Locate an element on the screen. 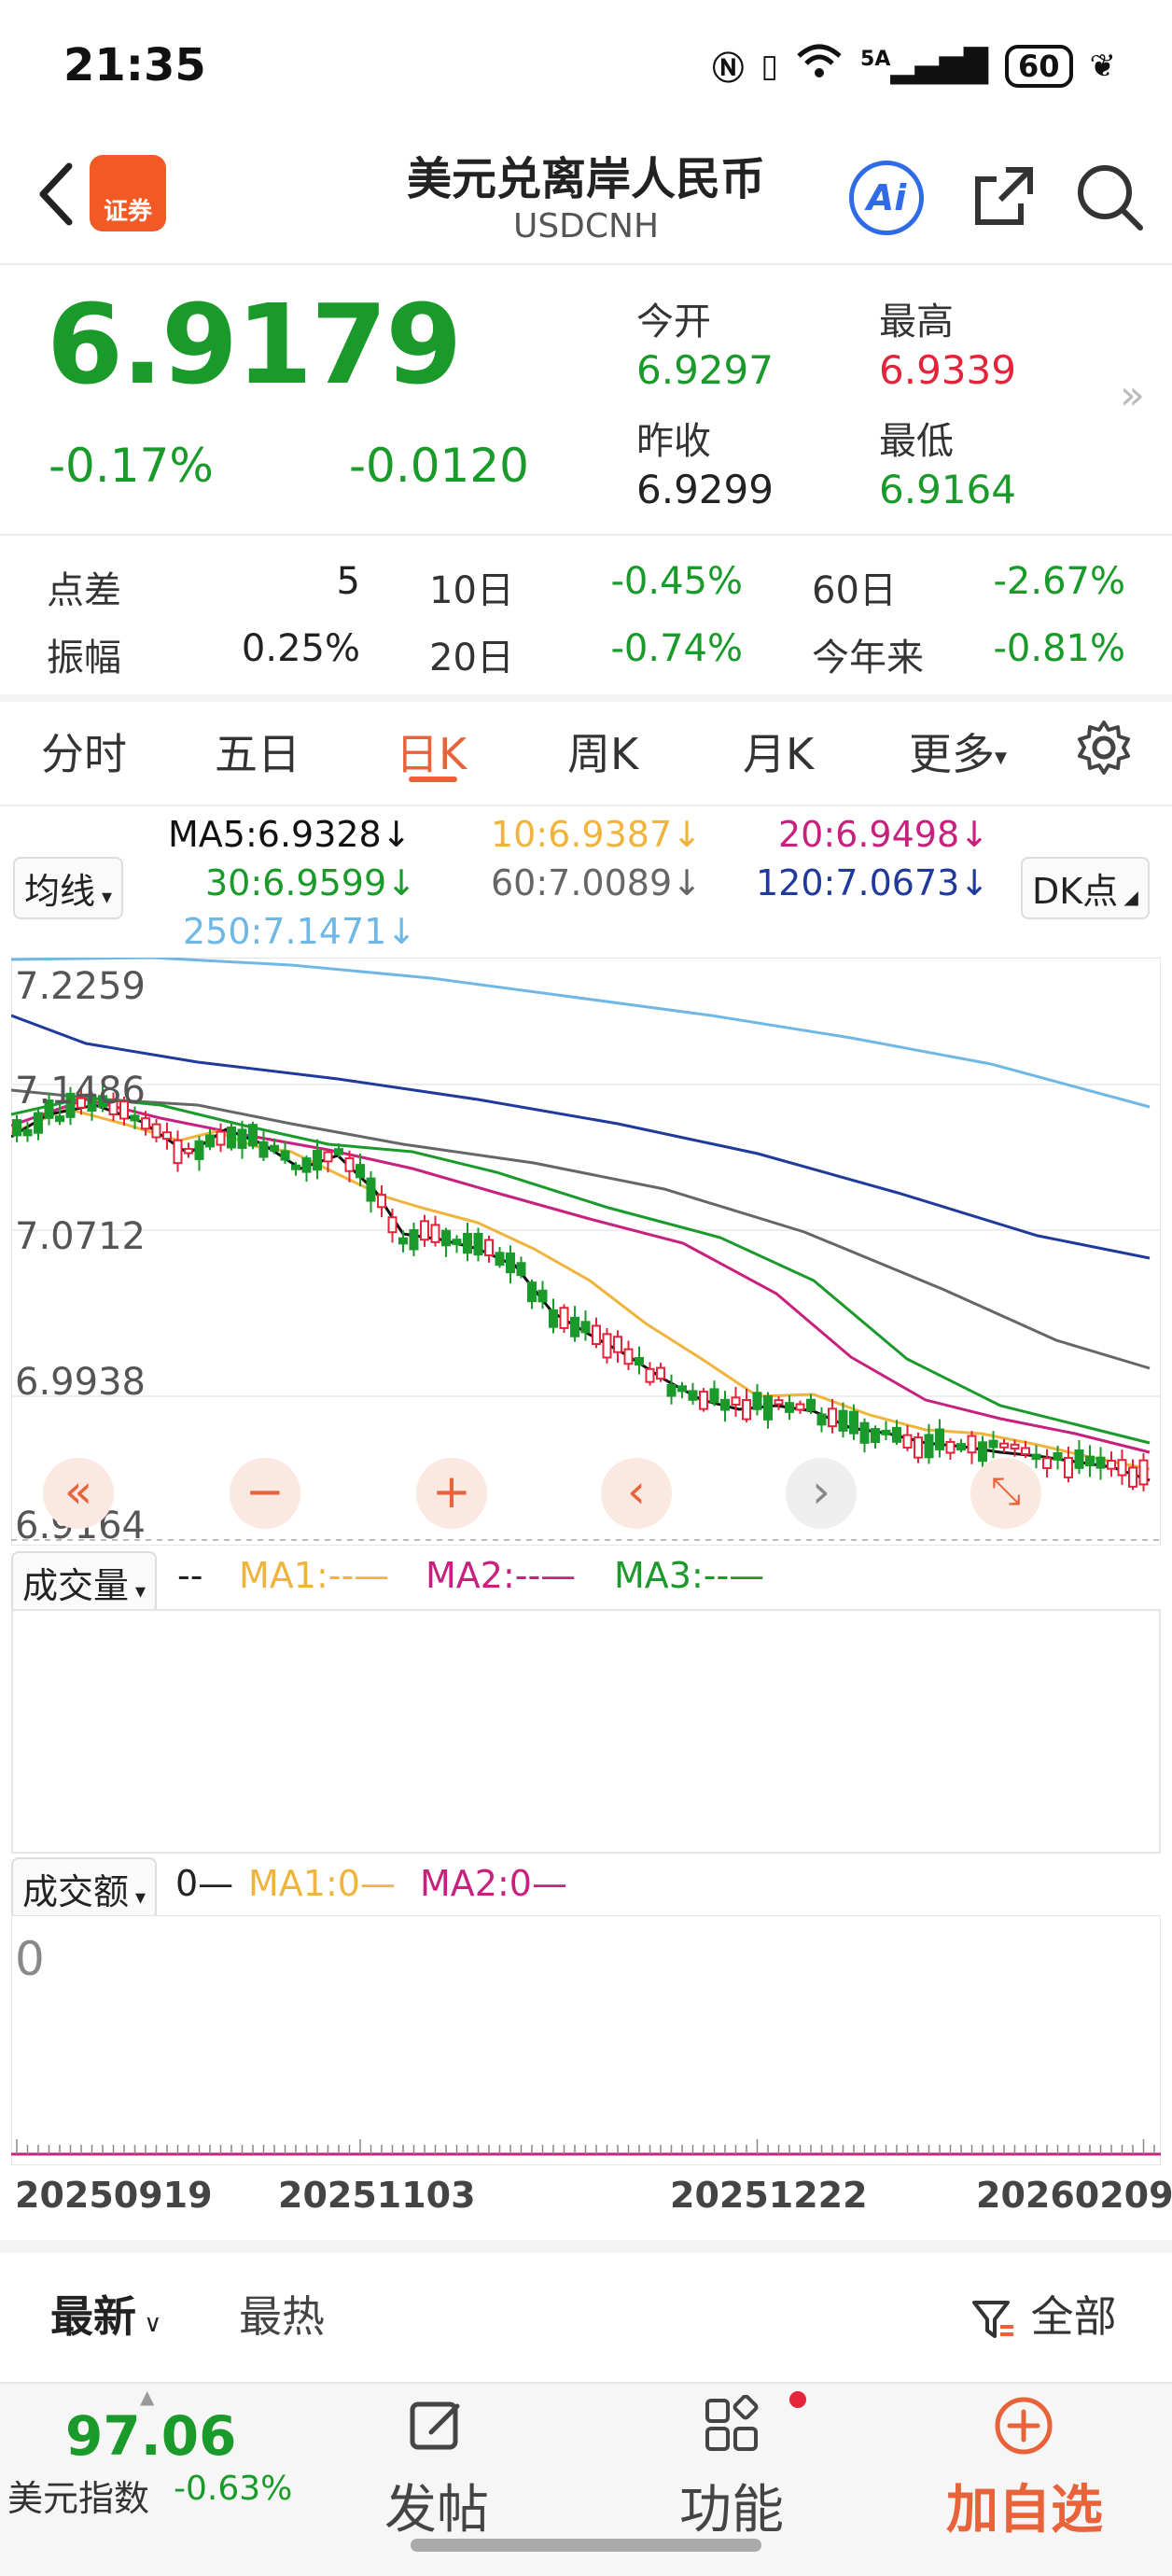 This screenshot has height=2576, width=1172. section-gap is located at coordinates (586, 2246).